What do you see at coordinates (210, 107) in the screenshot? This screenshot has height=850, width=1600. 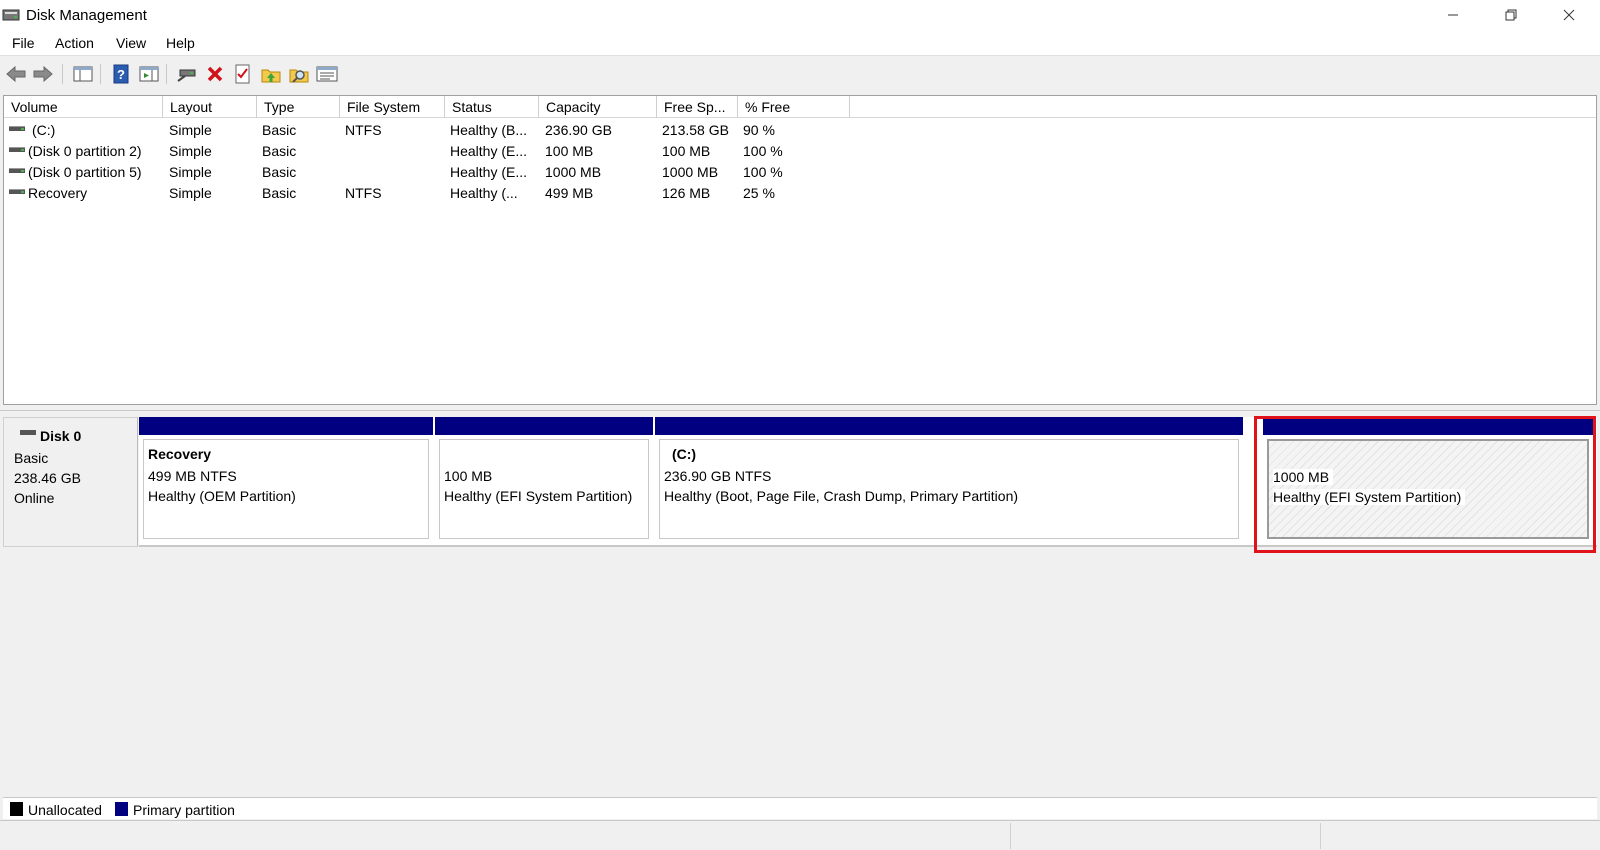 I see `column-header-layout: Layout` at bounding box center [210, 107].